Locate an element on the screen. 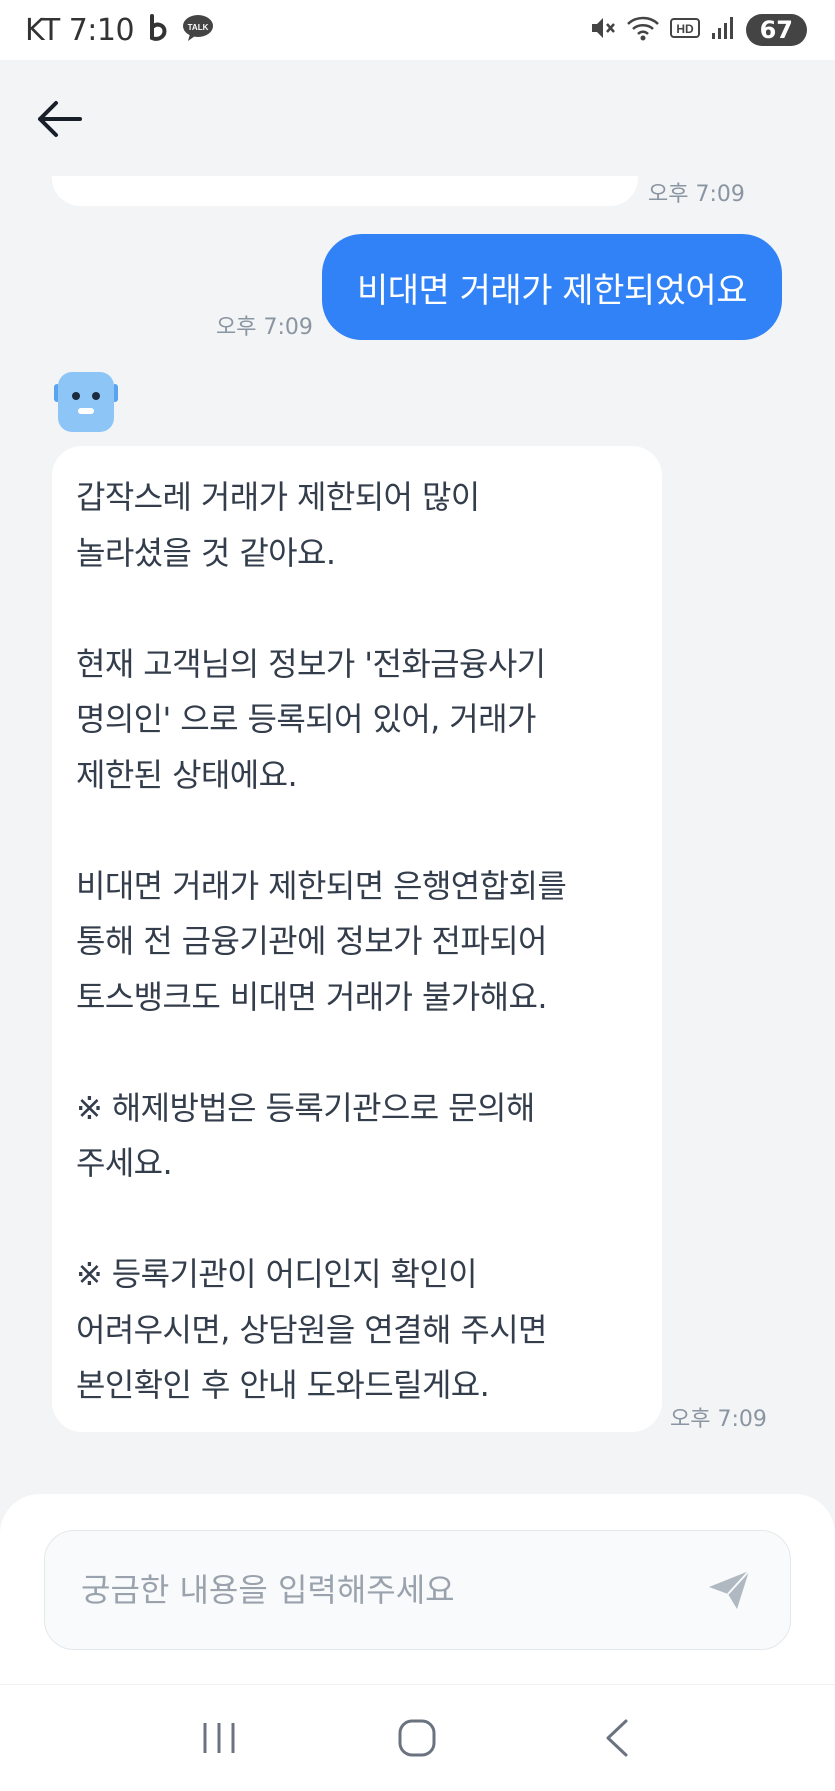  status-right: HD 67 is located at coordinates (697, 30).